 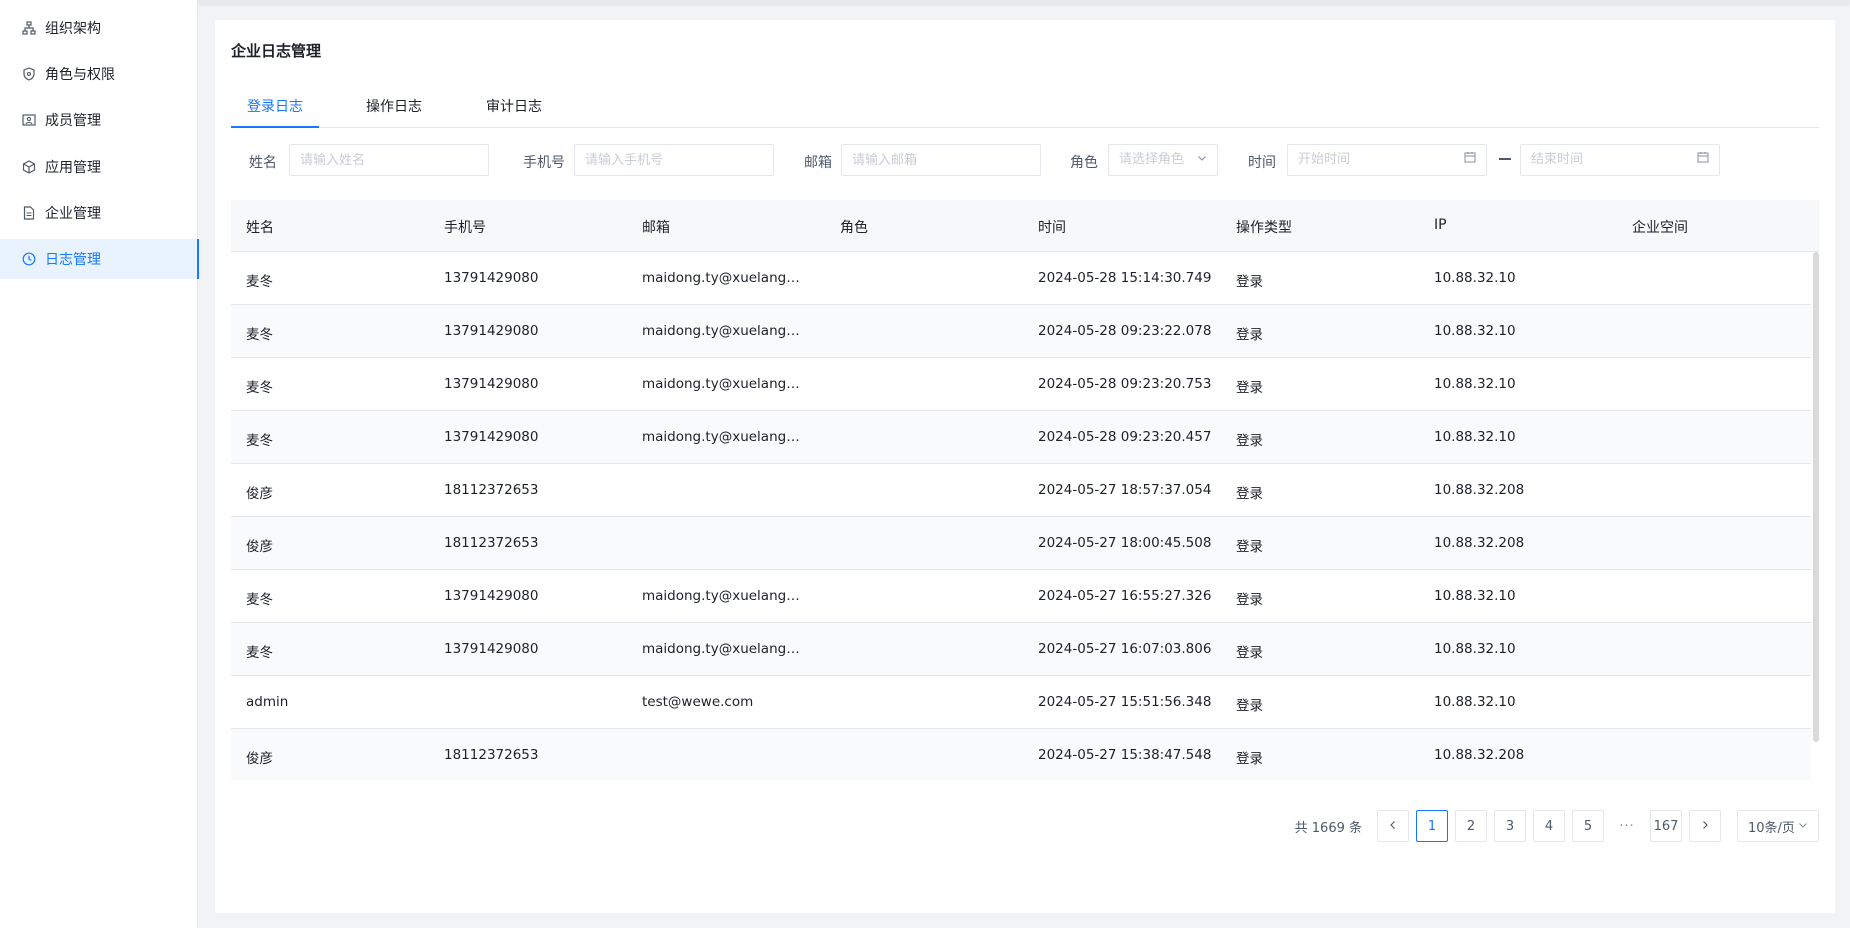 What do you see at coordinates (1440, 225) in the screenshot?
I see `column-header-ip: IP` at bounding box center [1440, 225].